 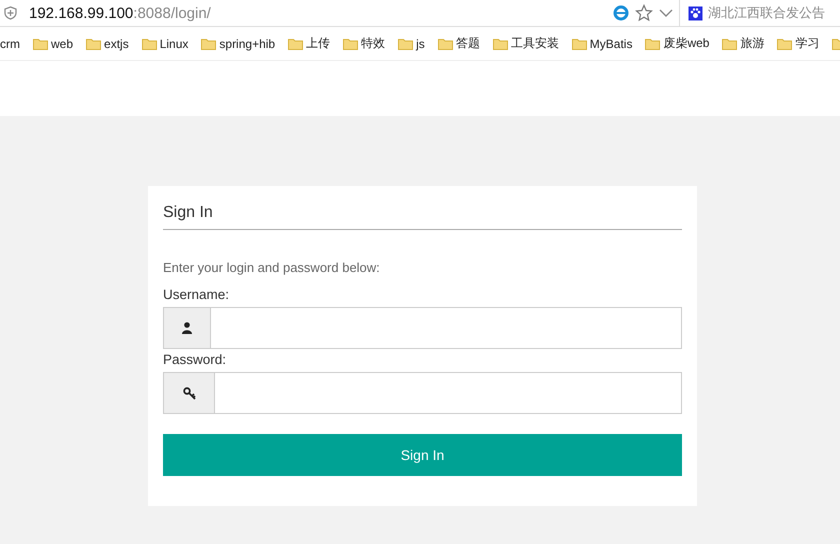 What do you see at coordinates (195, 359) in the screenshot?
I see `field-label: Password:` at bounding box center [195, 359].